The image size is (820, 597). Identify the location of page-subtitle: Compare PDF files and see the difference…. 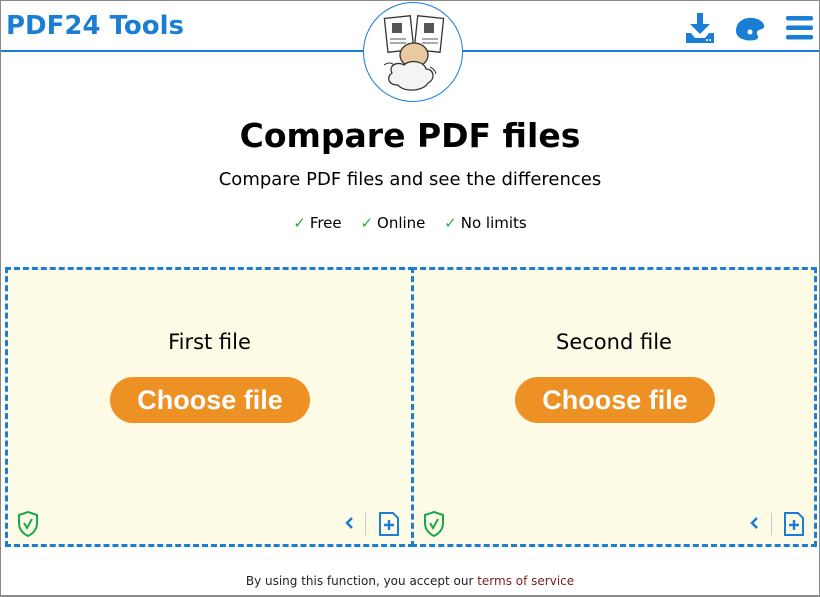
(410, 179).